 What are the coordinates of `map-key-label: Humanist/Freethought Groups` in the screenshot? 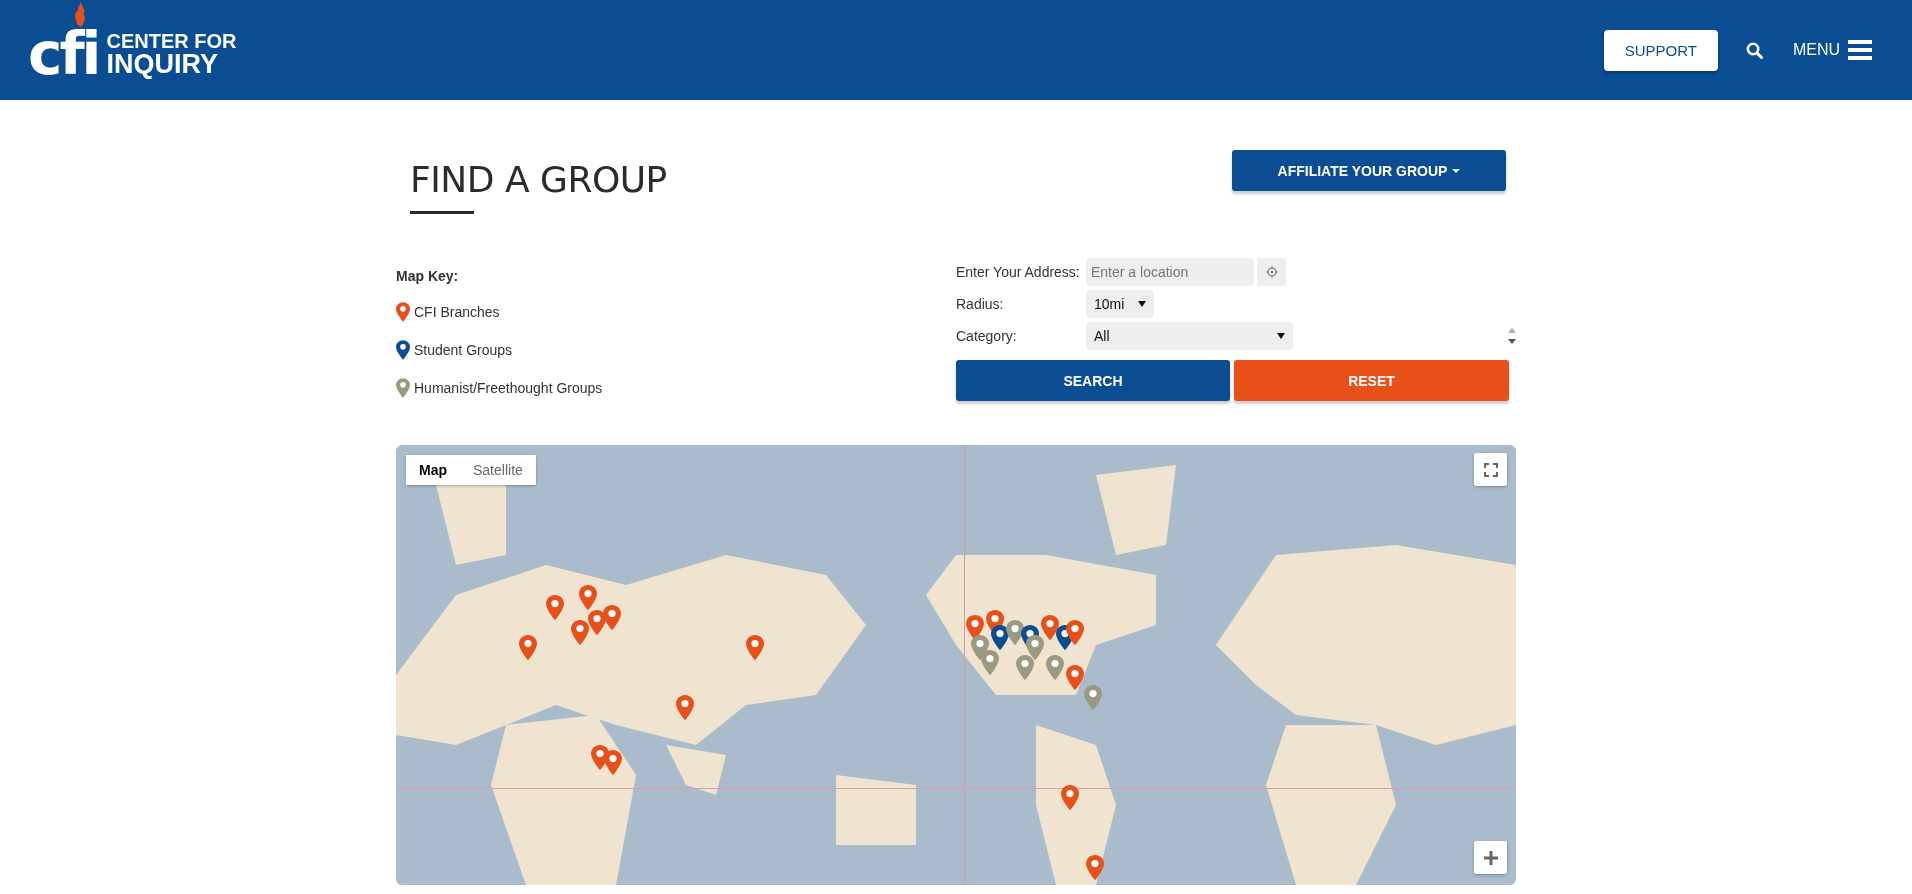 It's located at (508, 388).